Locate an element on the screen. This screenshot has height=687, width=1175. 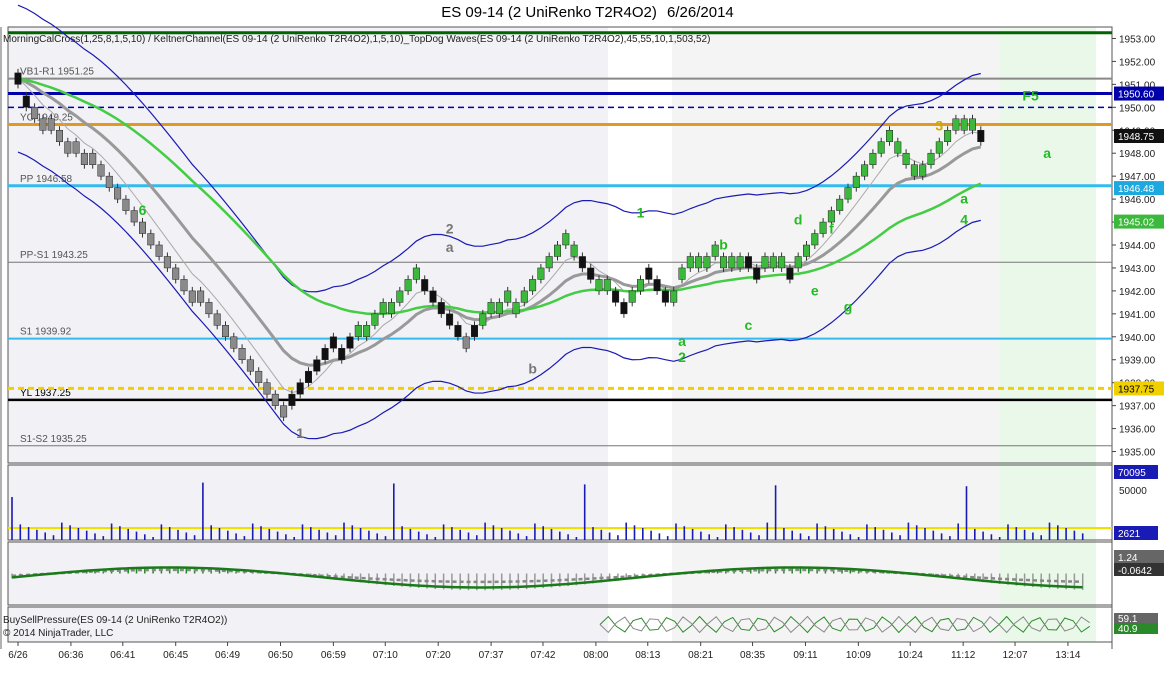
price-tick-label: 1950.00 is located at coordinates (1137, 108).